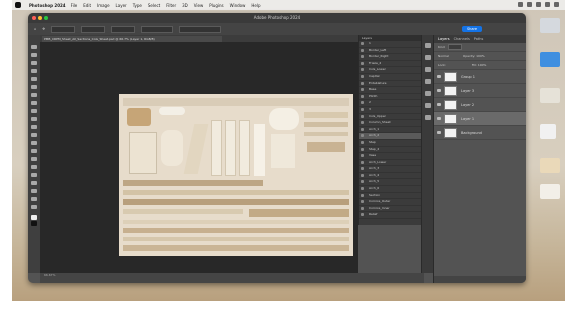 This screenshot has width=570, height=317. I want to click on menu-select: Select, so click(154, 5).